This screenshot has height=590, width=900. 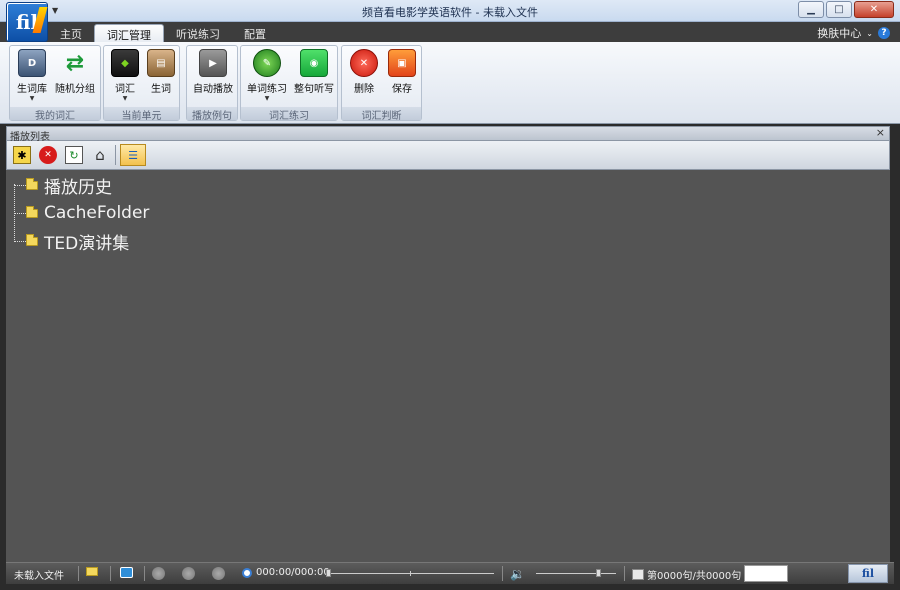 I want to click on sentence-input, so click(x=766, y=573).